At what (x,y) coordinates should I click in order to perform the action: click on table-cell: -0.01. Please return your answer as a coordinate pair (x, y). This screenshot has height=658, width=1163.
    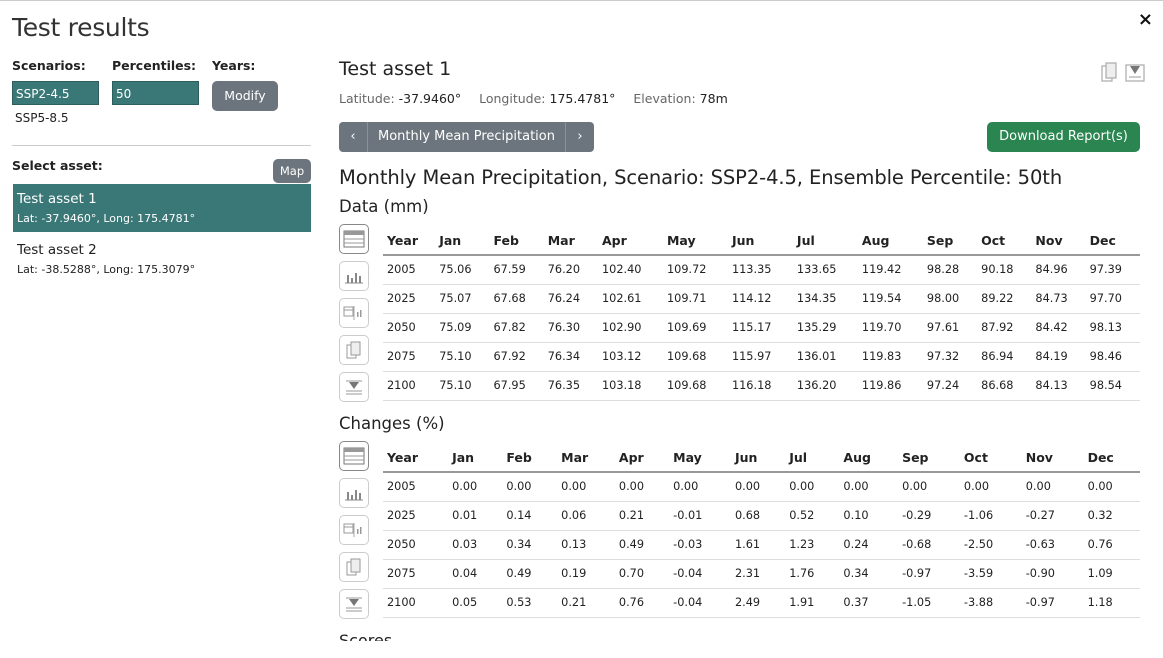
    Looking at the image, I should click on (700, 516).